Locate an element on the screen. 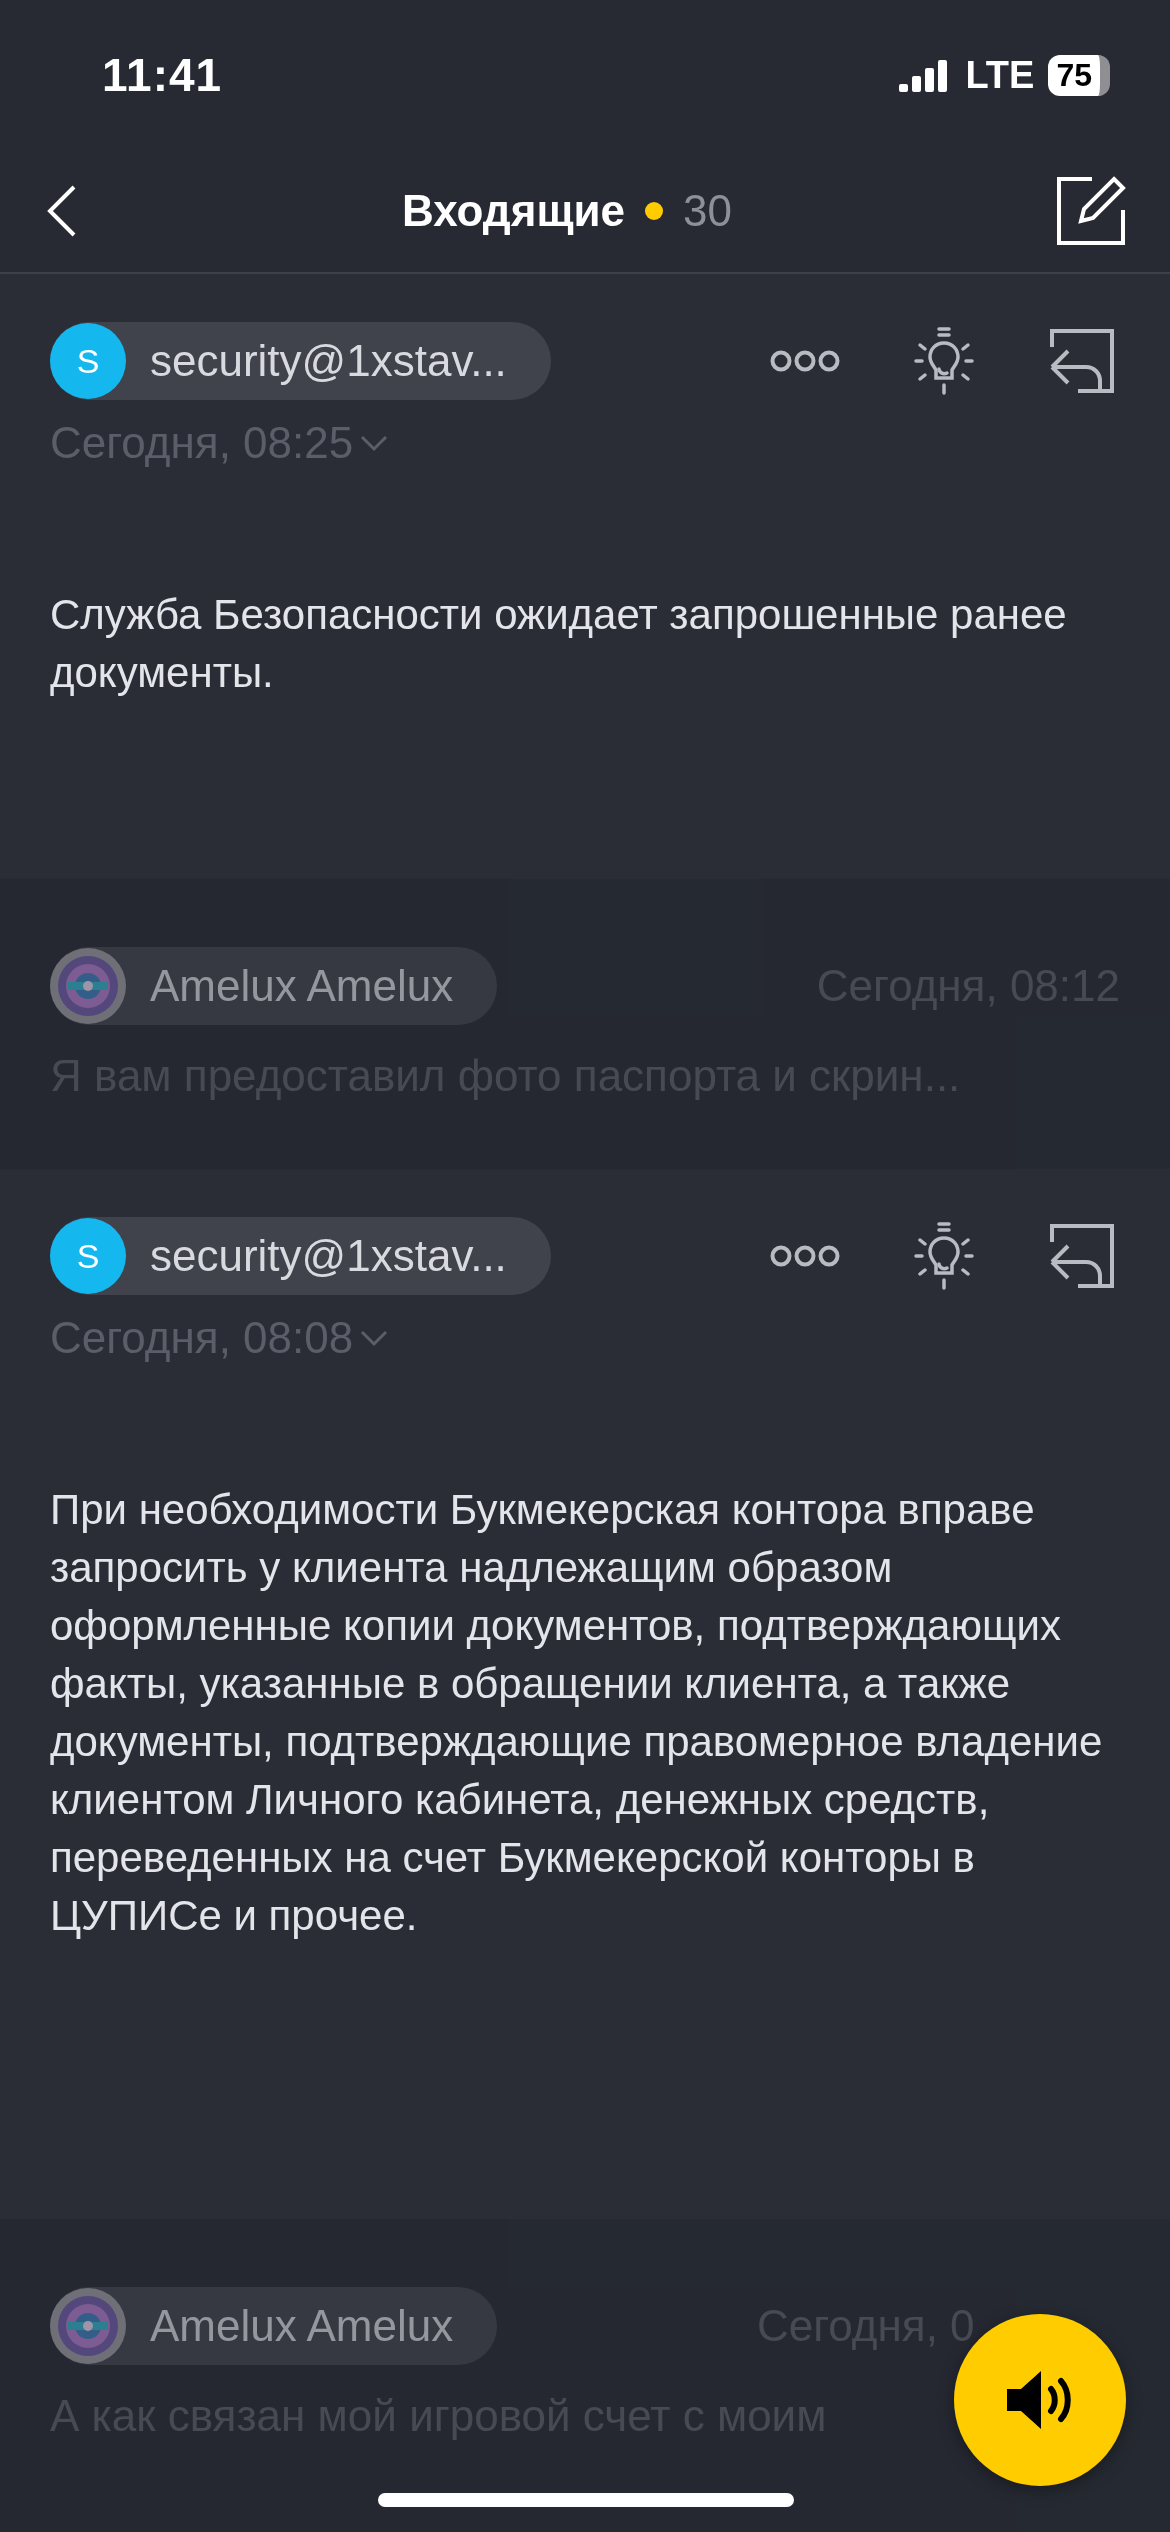  message-body: Служба Безопасности ожидает запрошенные ранее документы. is located at coordinates (559, 644).